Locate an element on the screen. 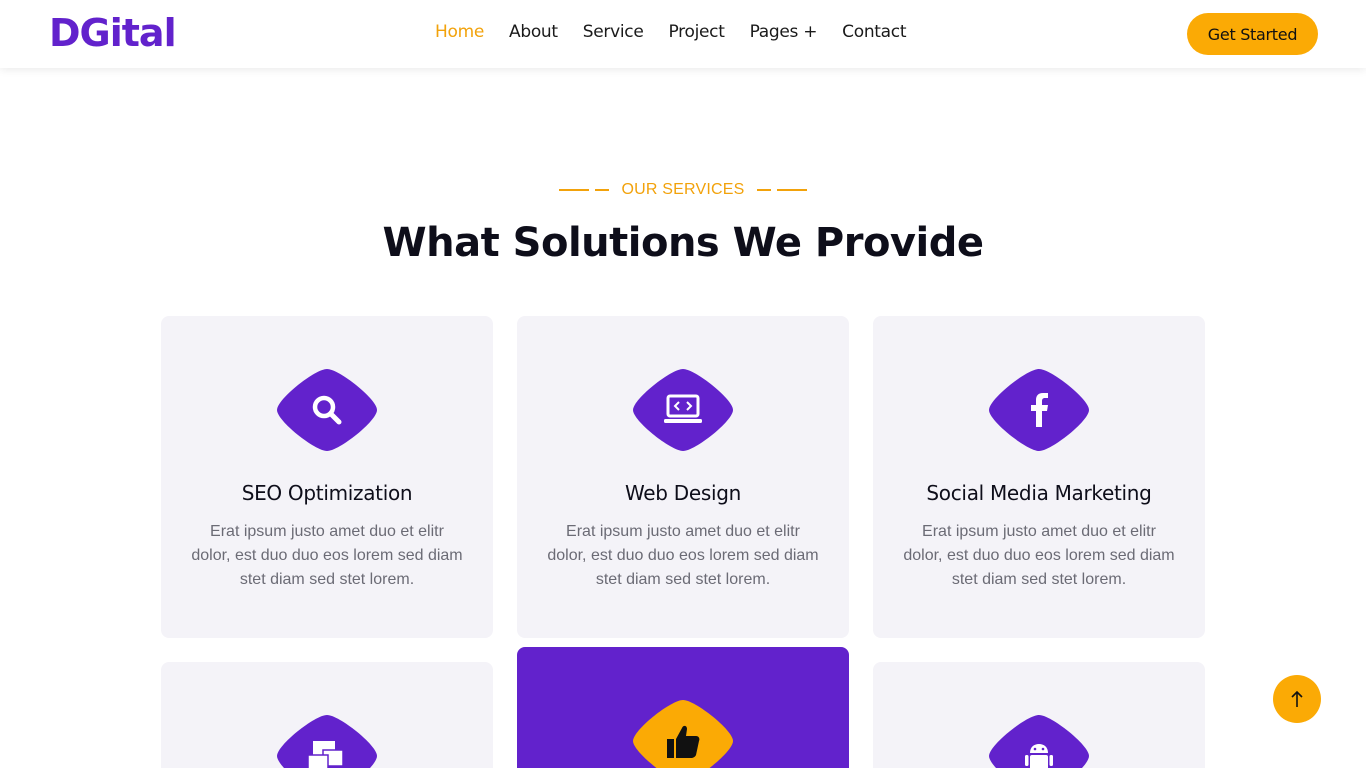  facebook-icon is located at coordinates (1039, 410).